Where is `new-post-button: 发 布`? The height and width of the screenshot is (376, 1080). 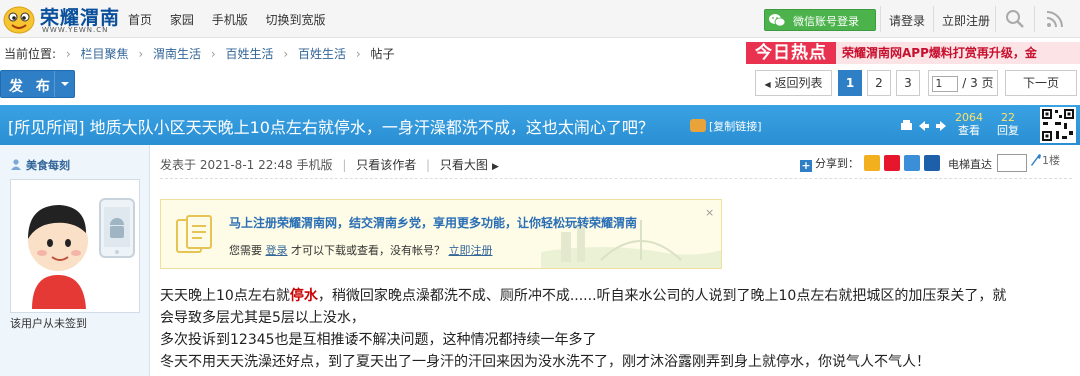
new-post-button: 发 布 is located at coordinates (37, 84).